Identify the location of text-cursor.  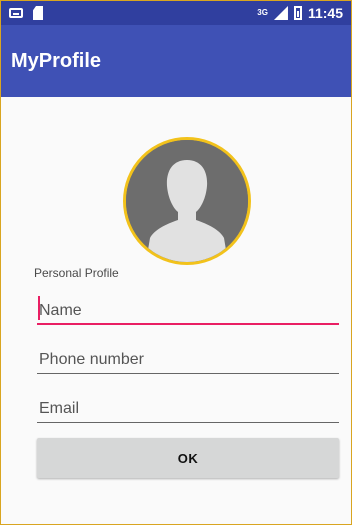
(39, 308).